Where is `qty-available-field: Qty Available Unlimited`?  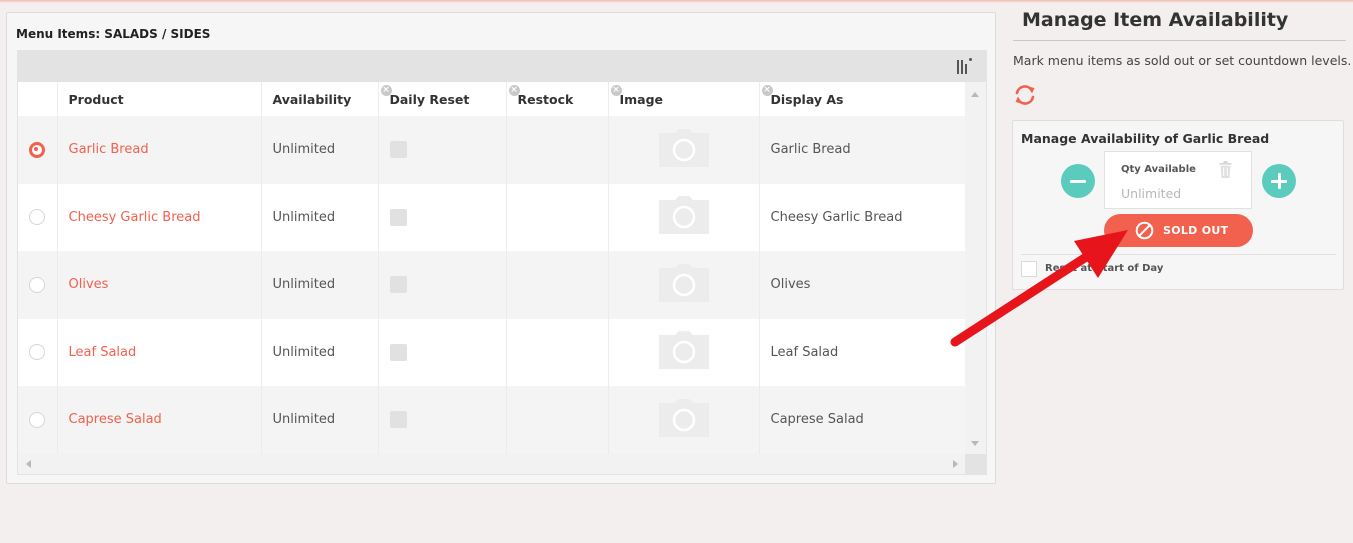
qty-available-field: Qty Available Unlimited is located at coordinates (1178, 180).